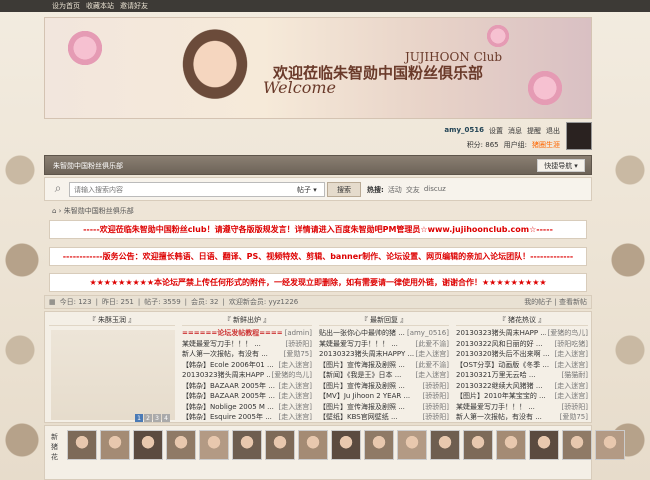 The width and height of the screenshot is (650, 480). Describe the element at coordinates (263, 302) in the screenshot. I see `stat-newest-member: 欢迎新会员: yyz1226` at that location.